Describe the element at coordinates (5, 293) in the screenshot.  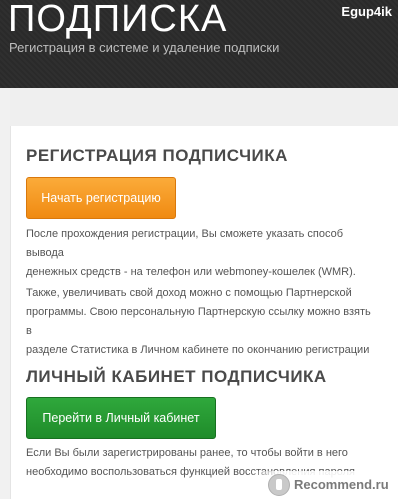
I see `content-left-frame` at that location.